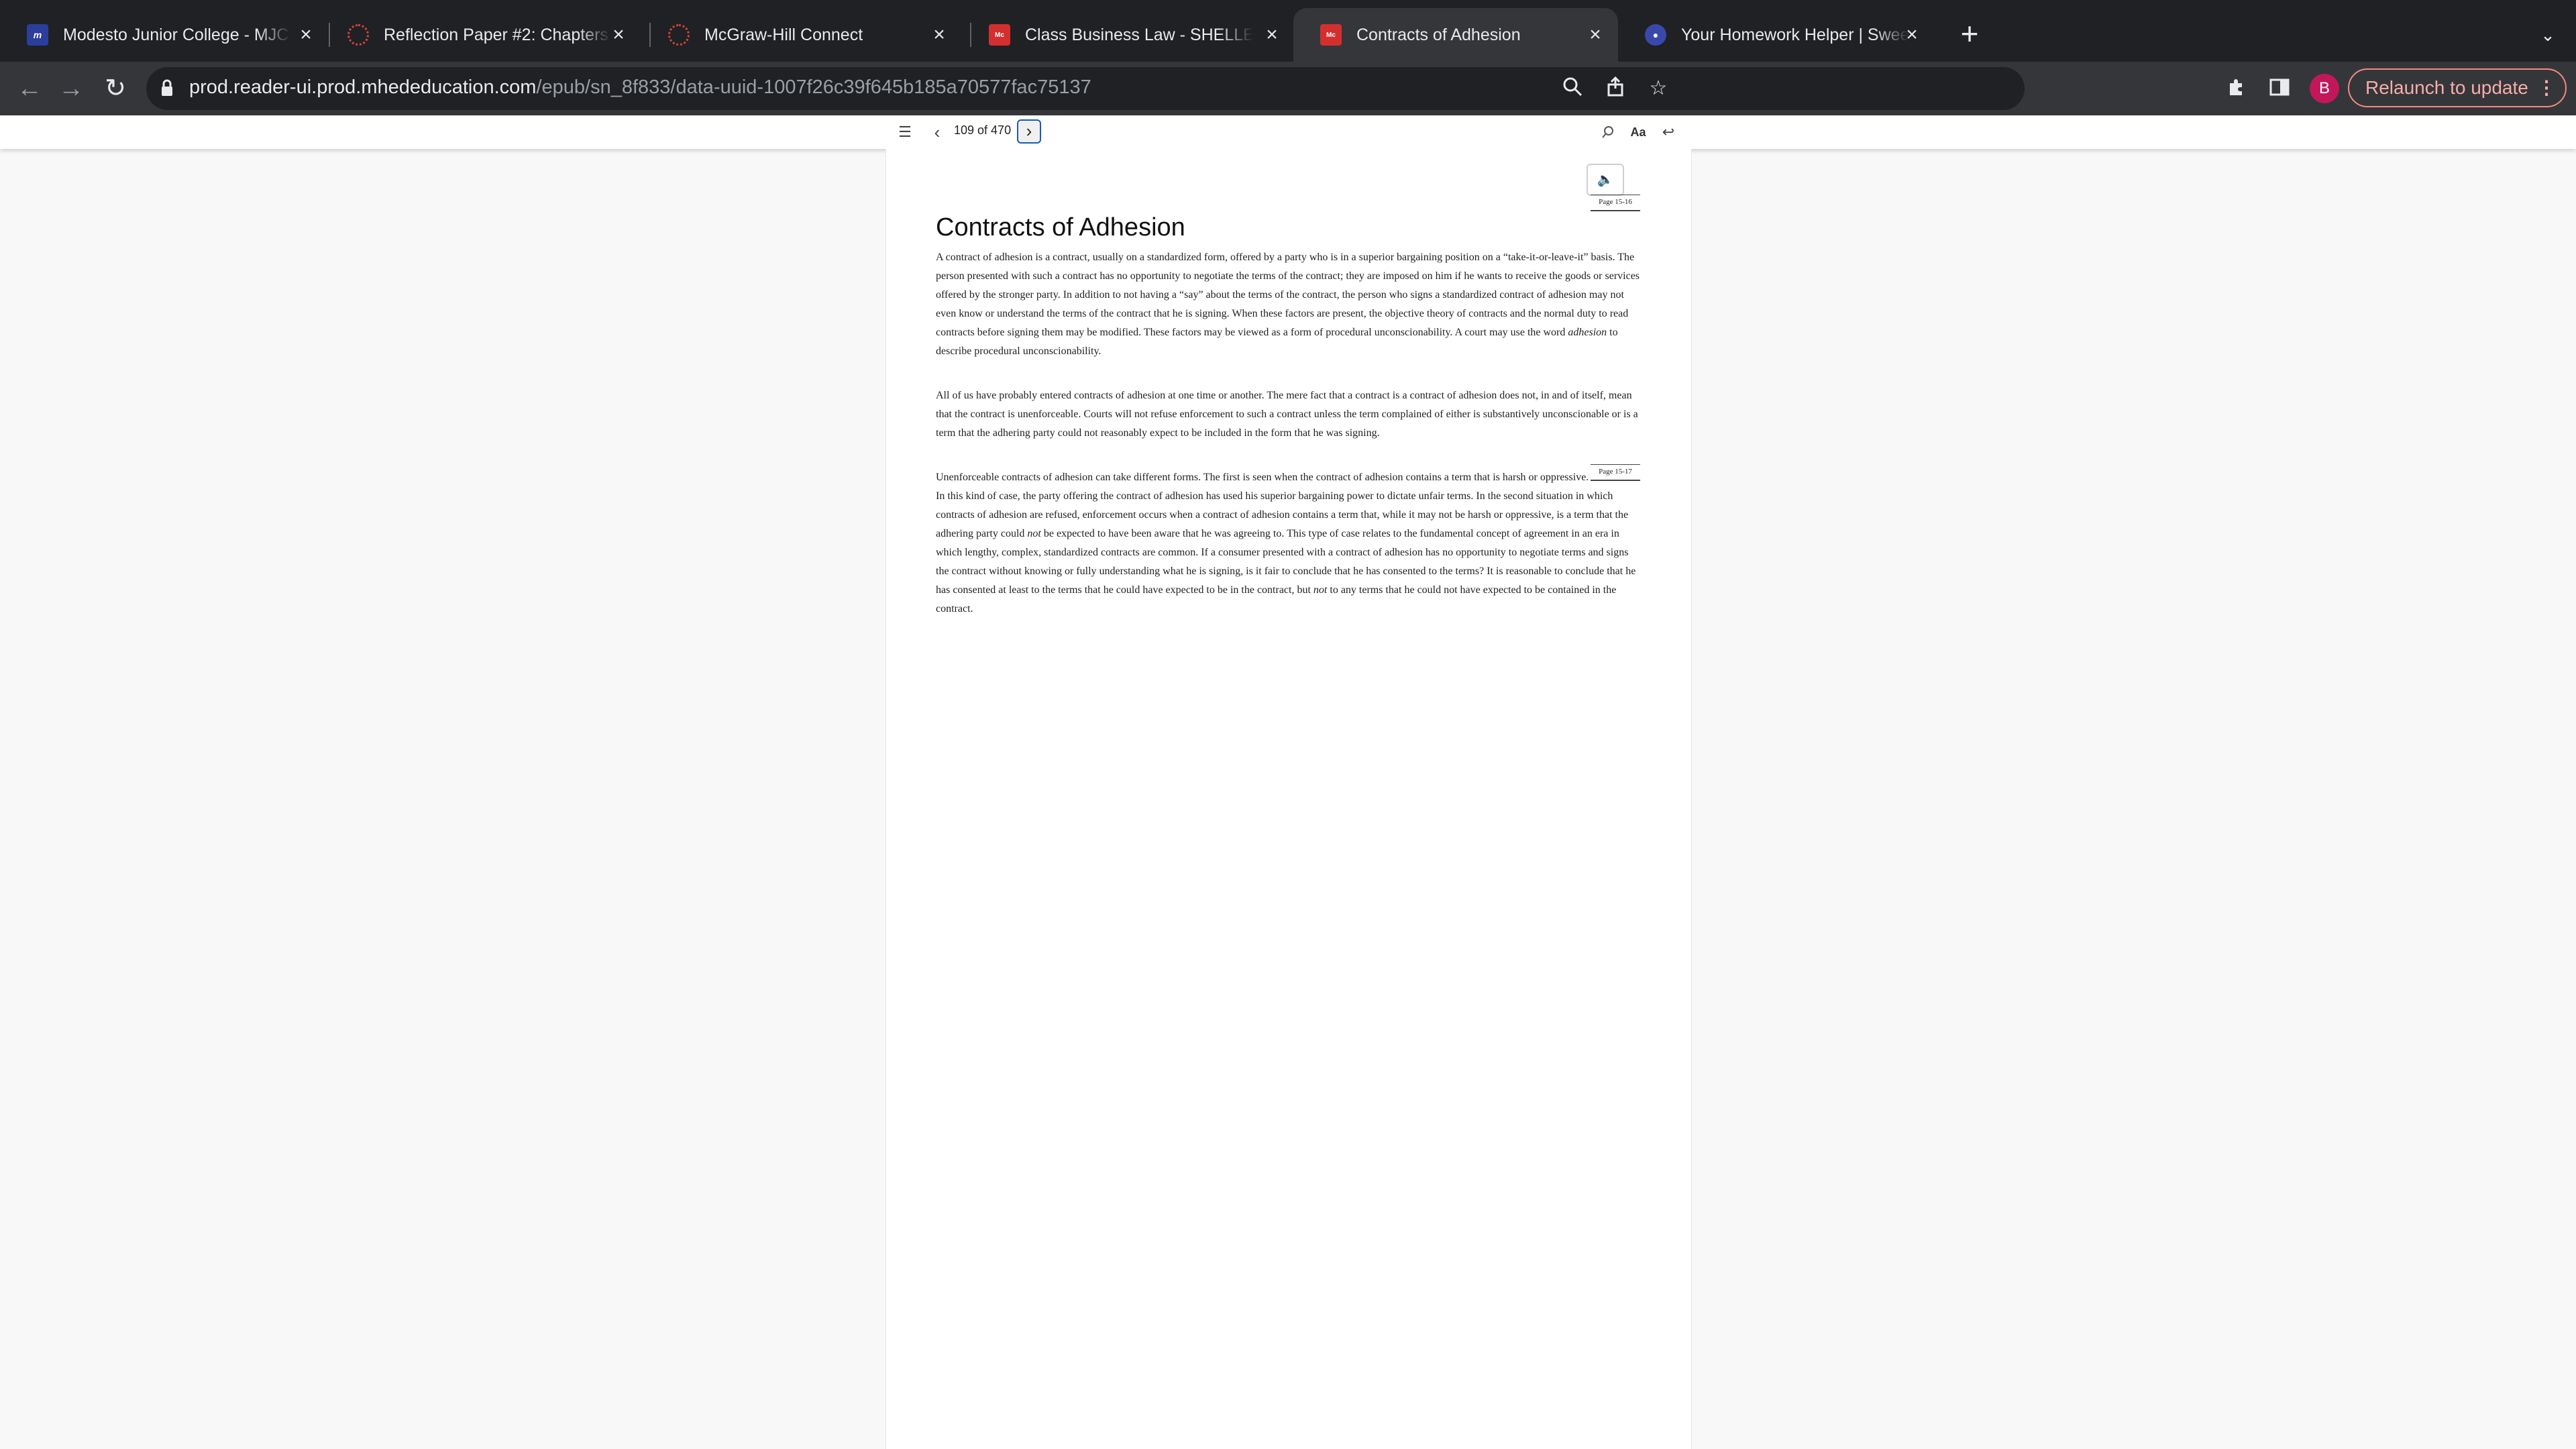 The width and height of the screenshot is (2576, 1449). What do you see at coordinates (1615, 203) in the screenshot?
I see `page-marker: Page 15-16` at bounding box center [1615, 203].